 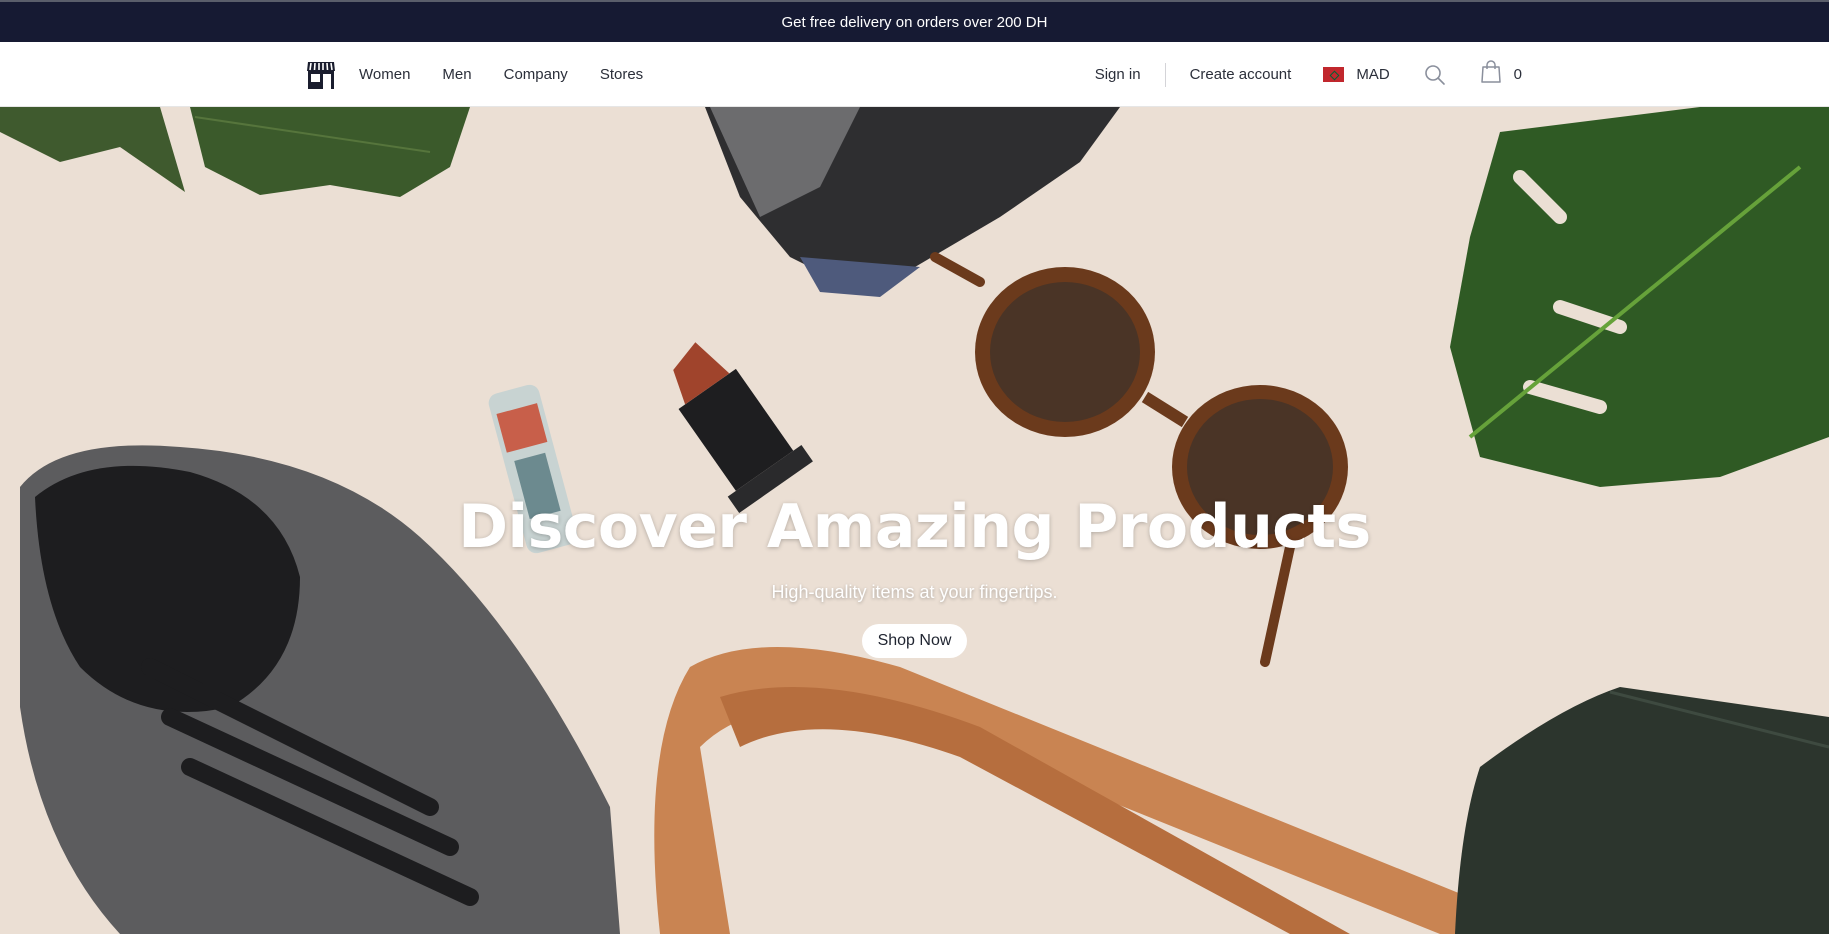 I want to click on navbar-actions: Sign in Create account MAD 0, so click(x=1308, y=74).